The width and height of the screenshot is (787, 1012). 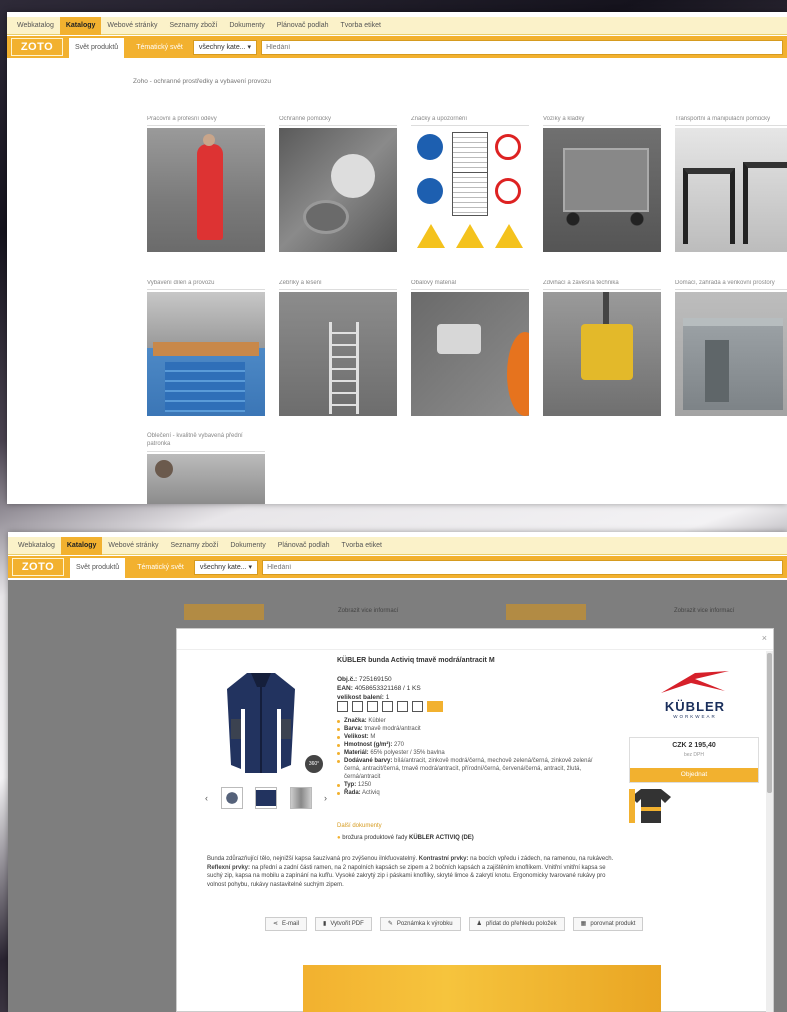 What do you see at coordinates (769, 723) in the screenshot?
I see `scrollbar-thumb` at bounding box center [769, 723].